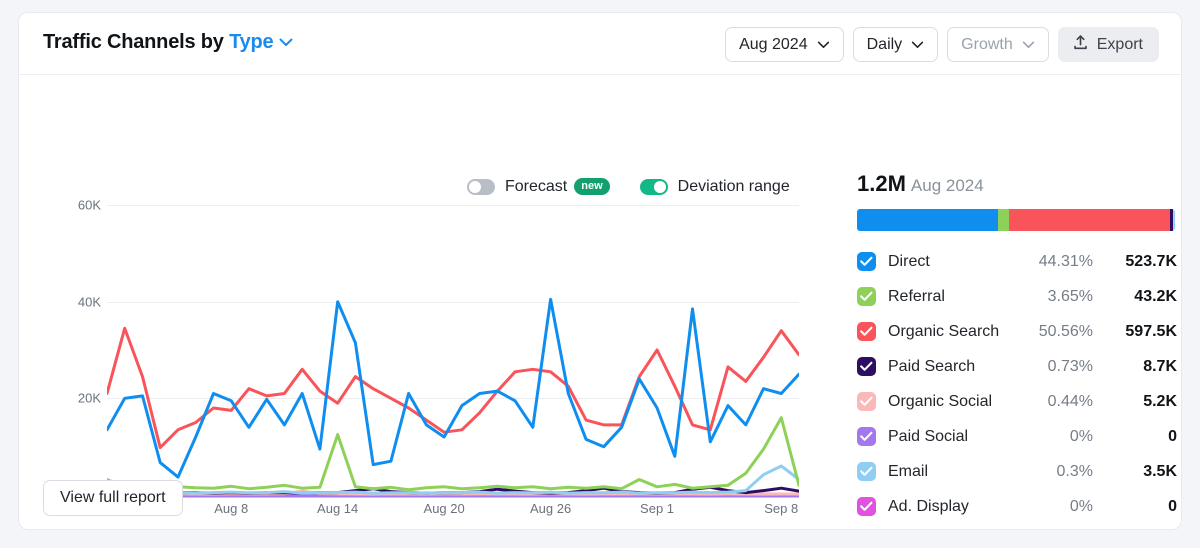 The height and width of the screenshot is (548, 1200). What do you see at coordinates (251, 42) in the screenshot?
I see `page-title-accent: Type` at bounding box center [251, 42].